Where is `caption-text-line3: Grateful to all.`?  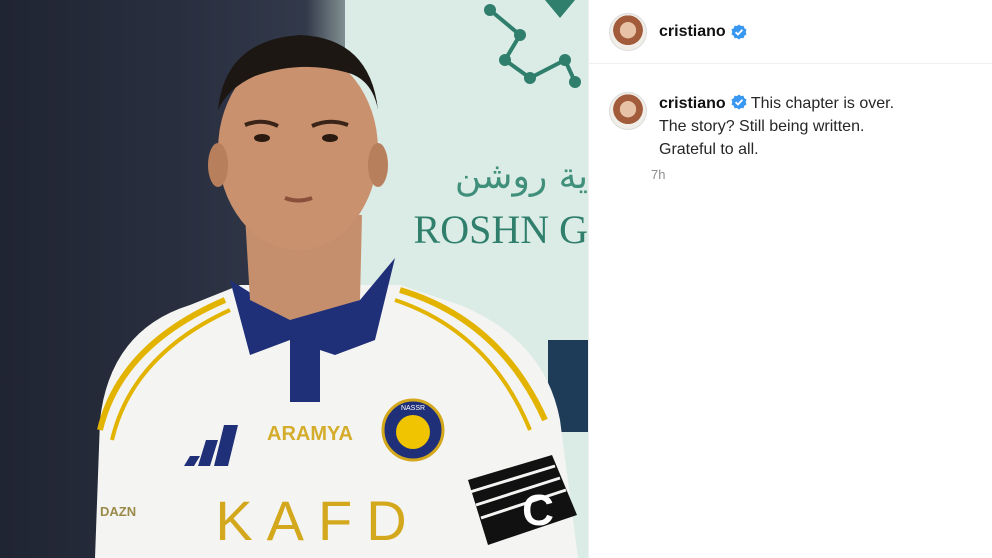
caption-text-line3: Grateful to all. is located at coordinates (709, 149).